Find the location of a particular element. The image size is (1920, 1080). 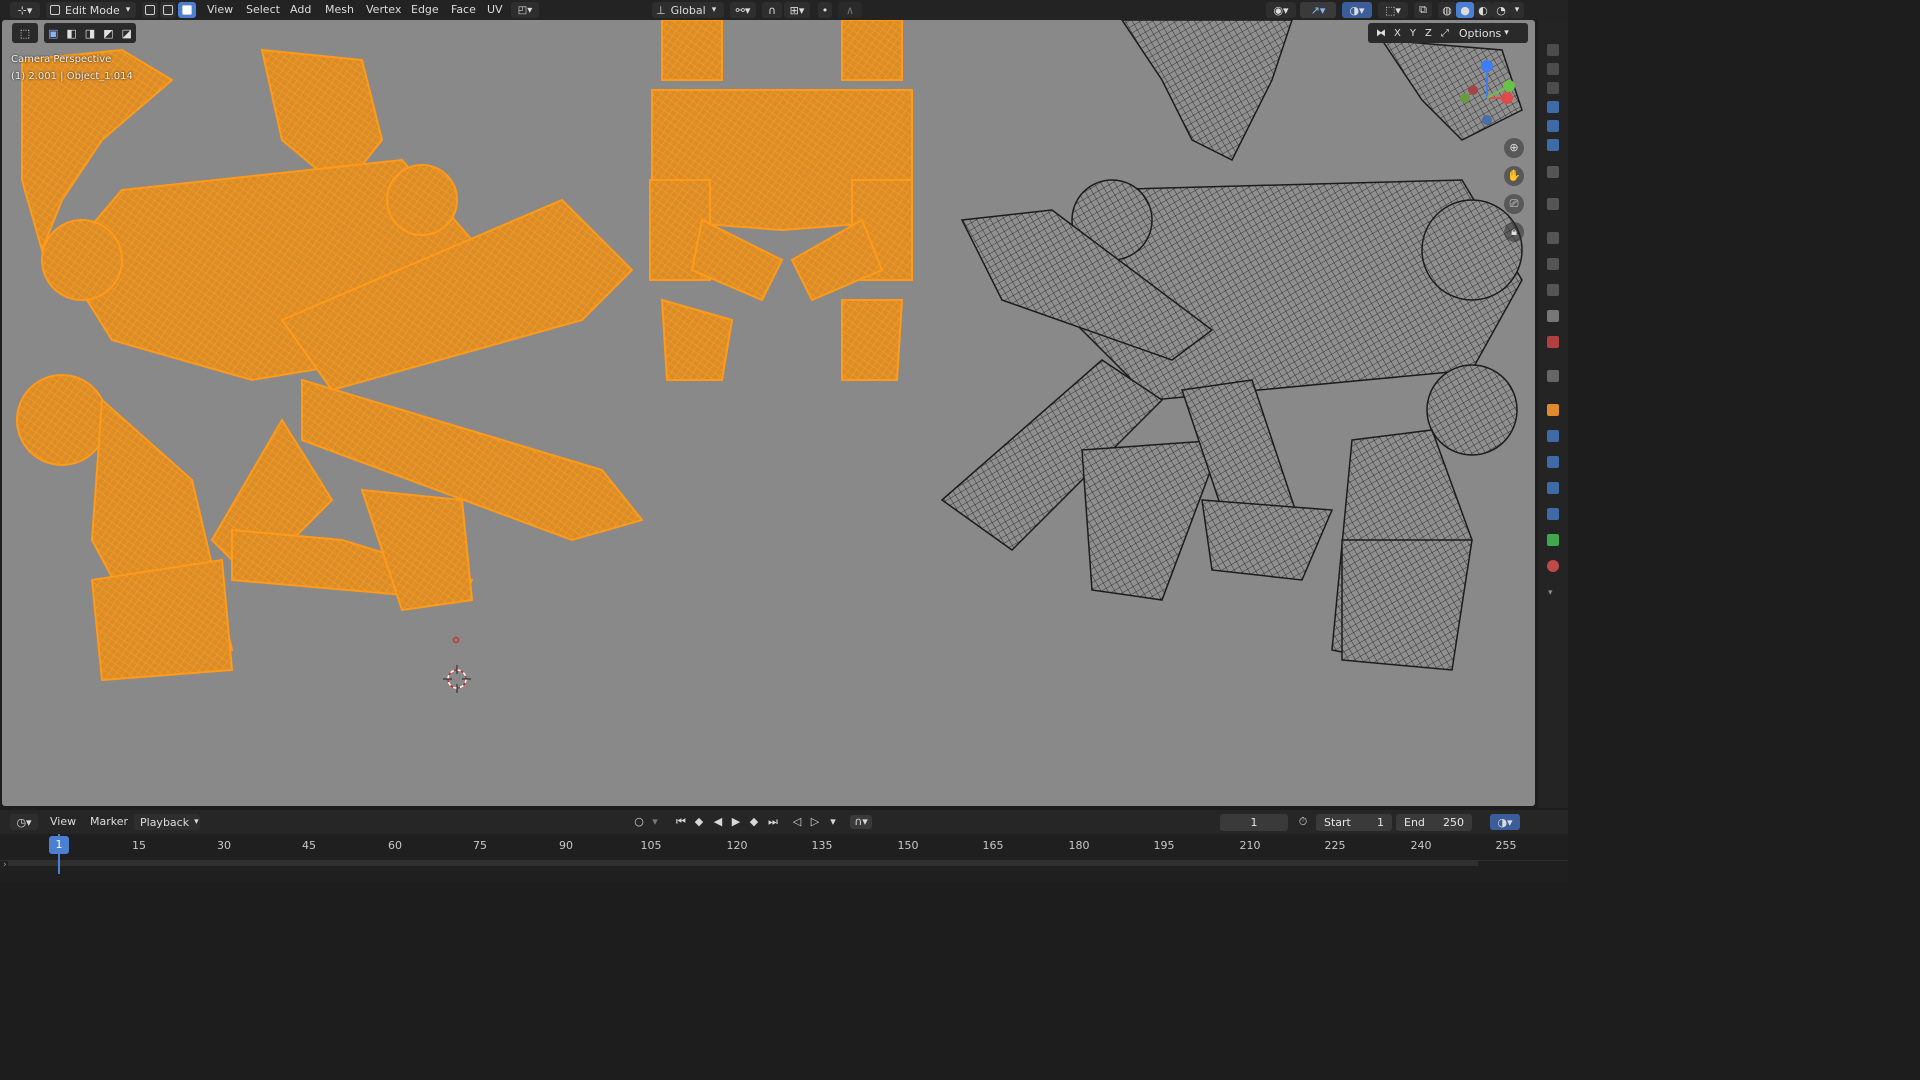

stopwatch-icon: ⏱ is located at coordinates (1303, 822).